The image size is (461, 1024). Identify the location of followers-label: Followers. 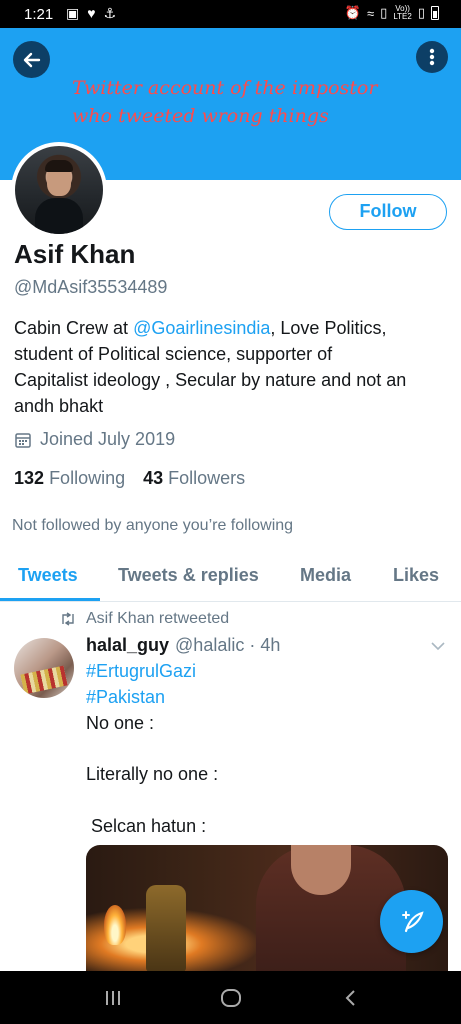
(207, 478).